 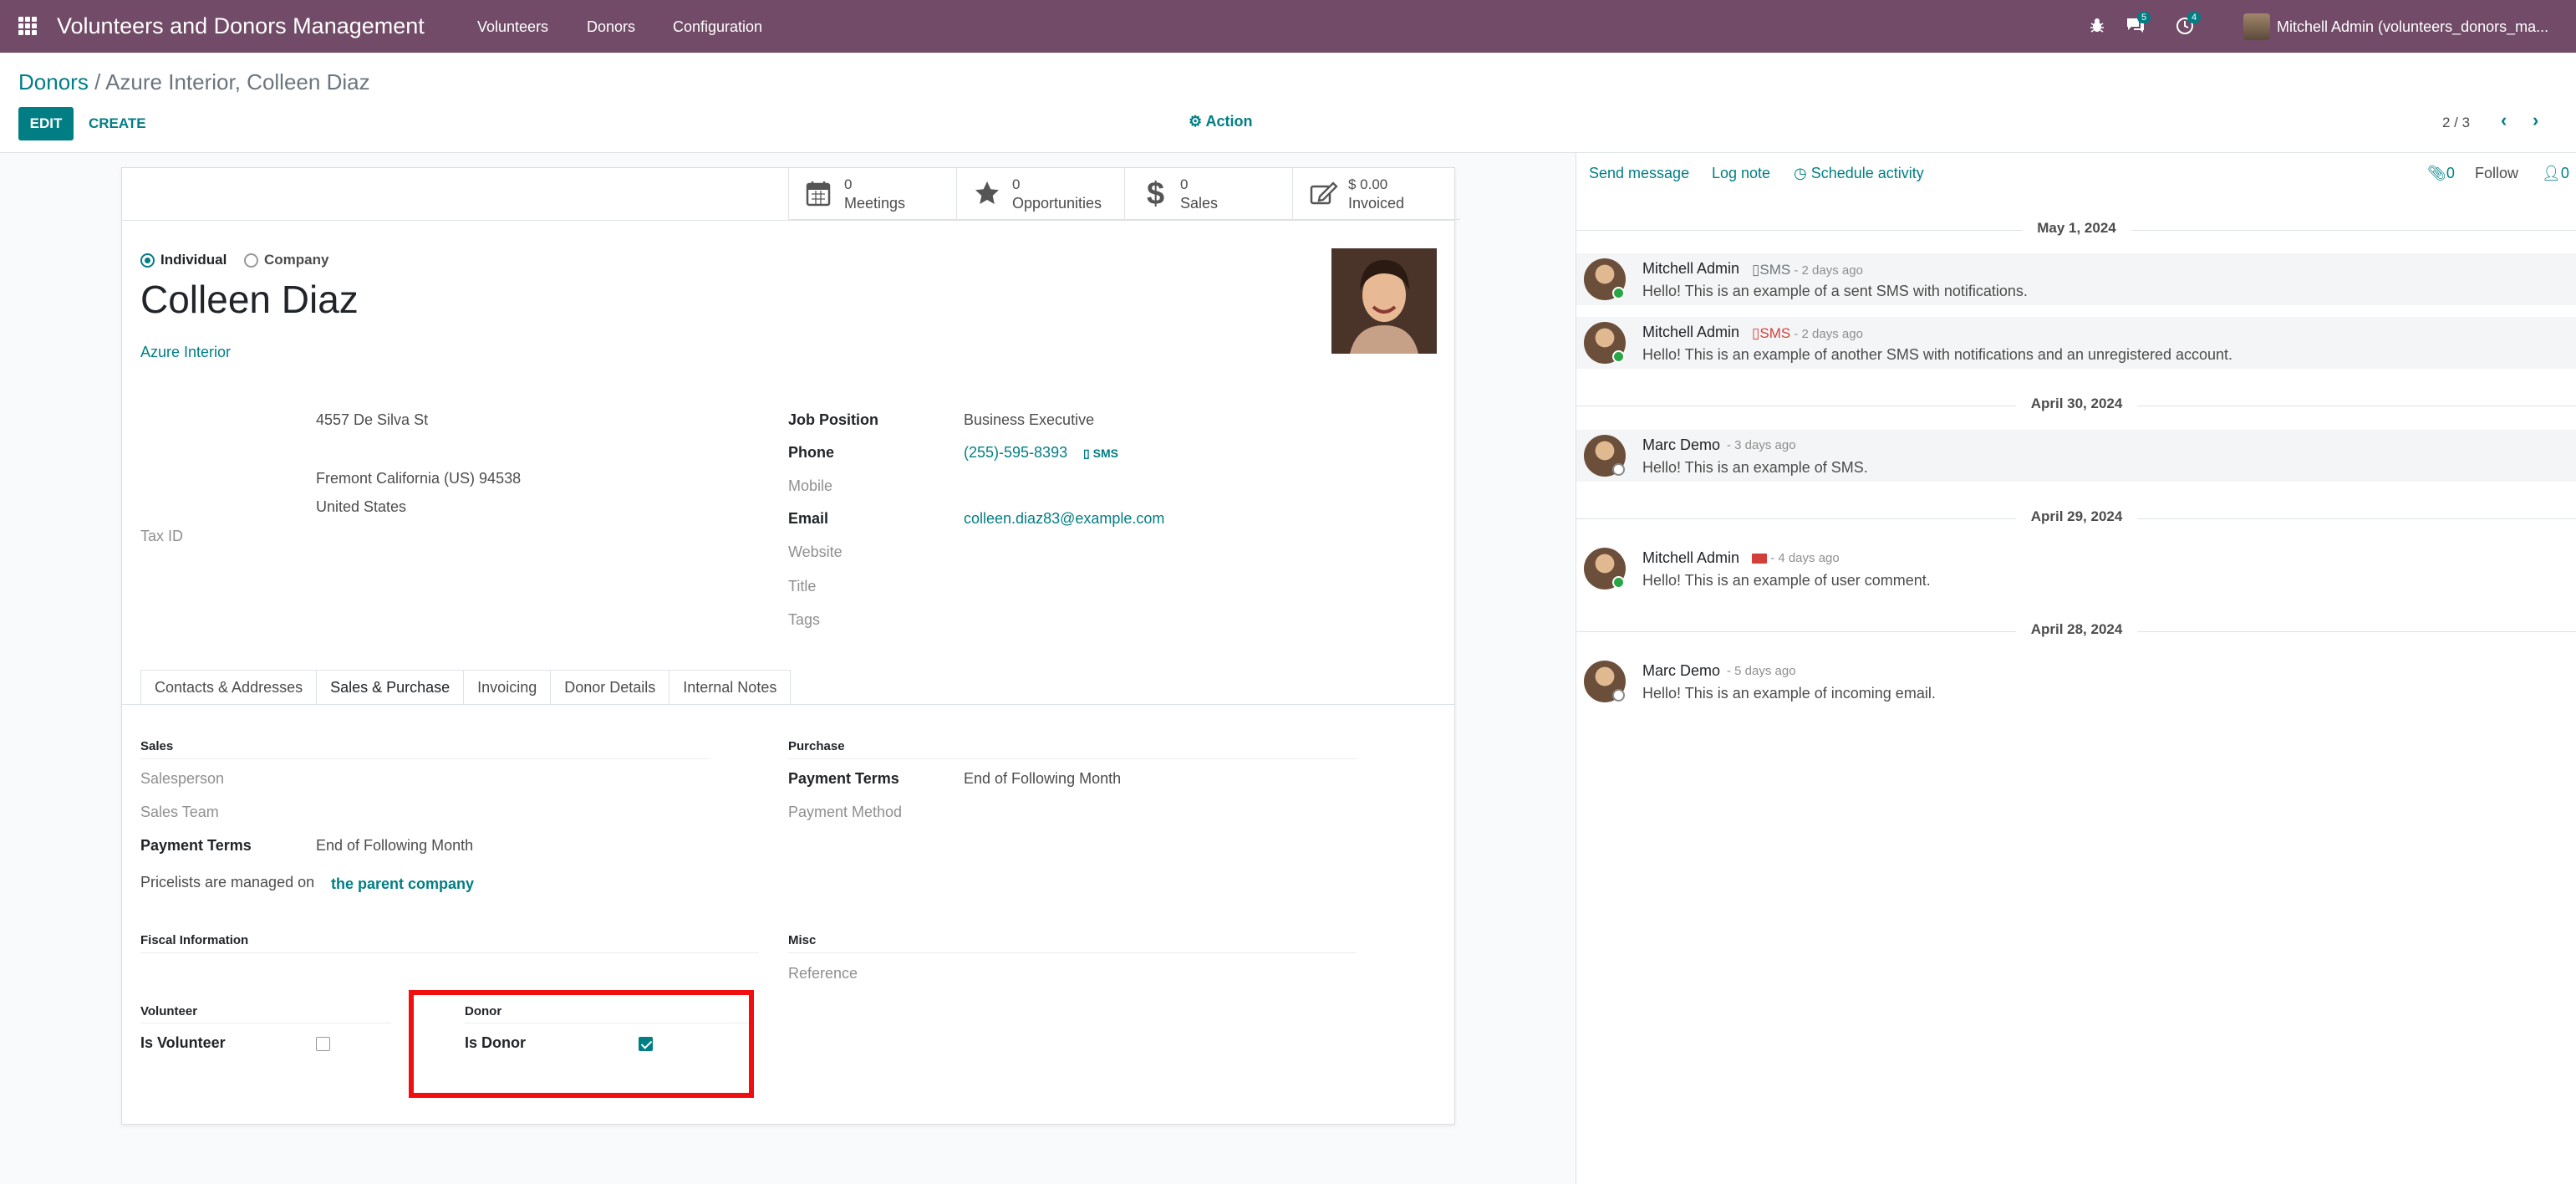 I want to click on tab-divider, so click(x=788, y=704).